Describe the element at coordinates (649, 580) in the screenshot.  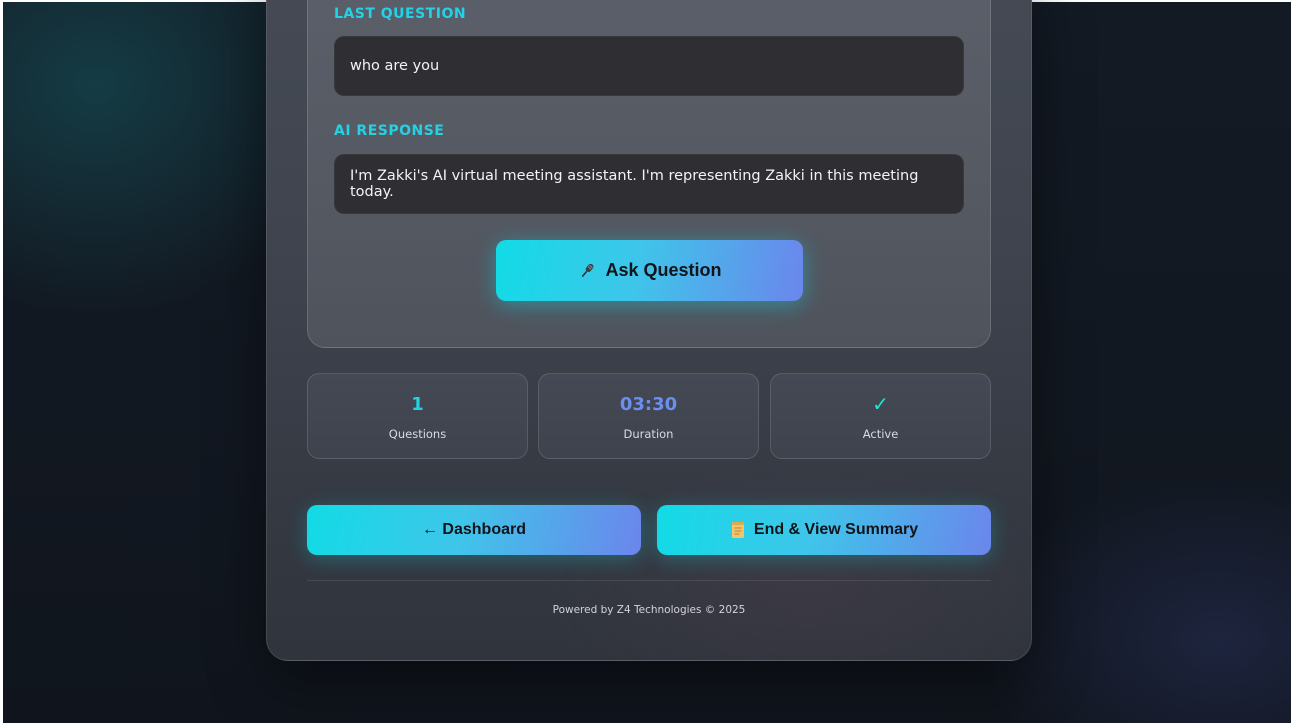
I see `footer-divider` at that location.